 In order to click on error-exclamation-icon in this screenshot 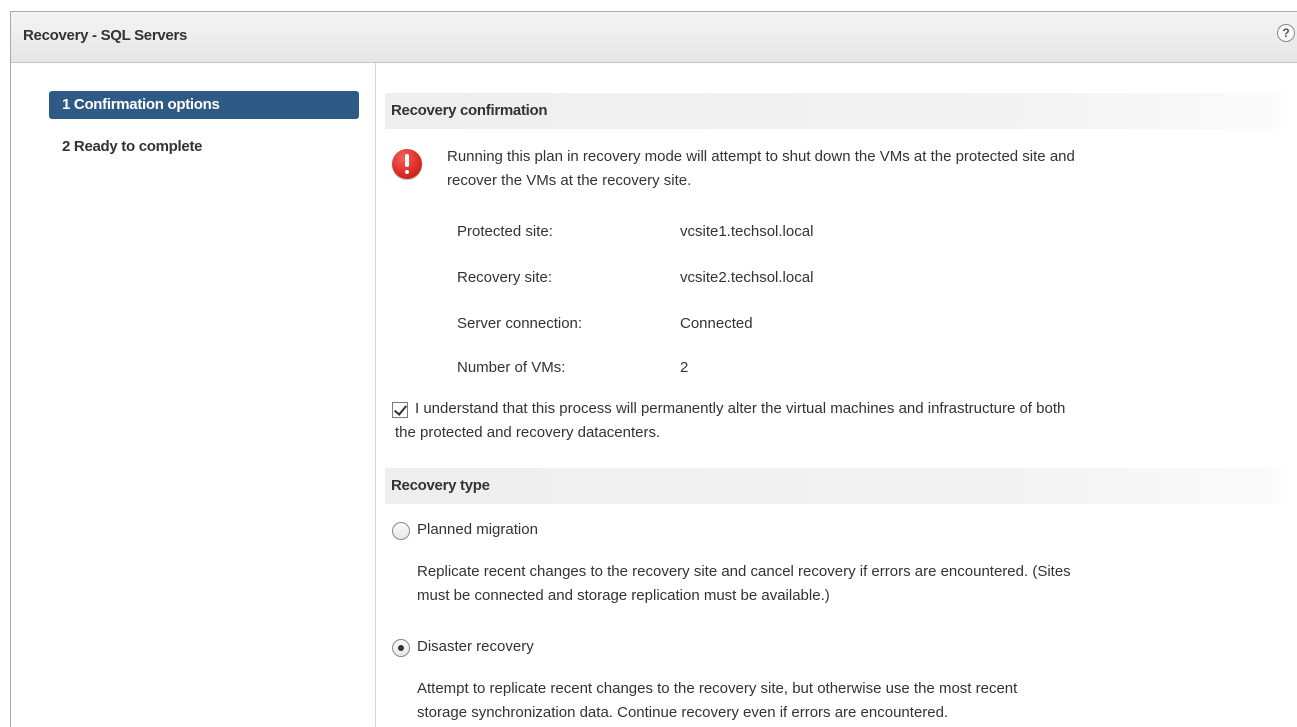, I will do `click(407, 164)`.